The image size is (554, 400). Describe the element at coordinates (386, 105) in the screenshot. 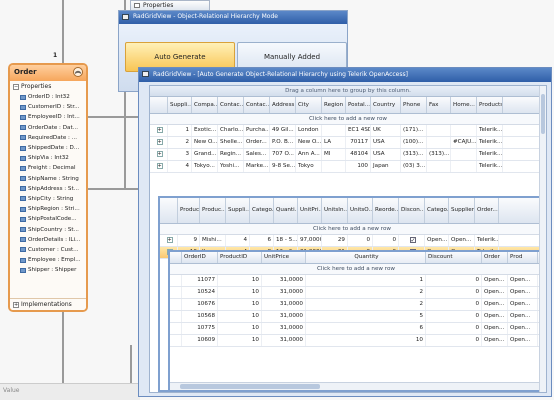

I see `column-header: Country` at that location.